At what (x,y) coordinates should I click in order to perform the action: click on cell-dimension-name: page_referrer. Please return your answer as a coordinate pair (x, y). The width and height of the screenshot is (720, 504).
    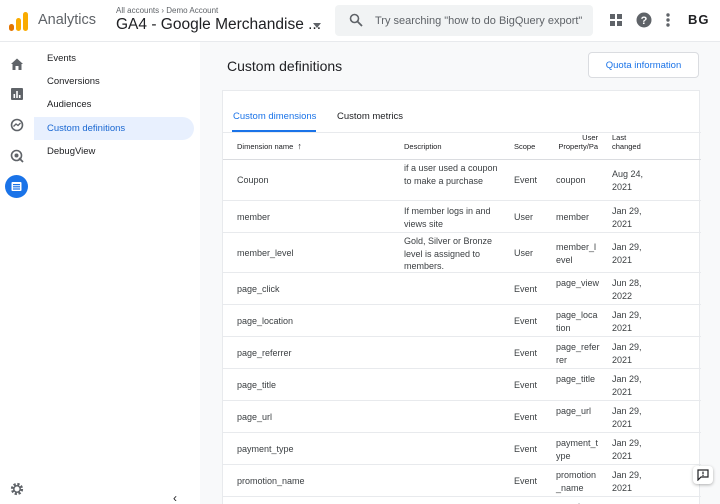
    Looking at the image, I should click on (264, 353).